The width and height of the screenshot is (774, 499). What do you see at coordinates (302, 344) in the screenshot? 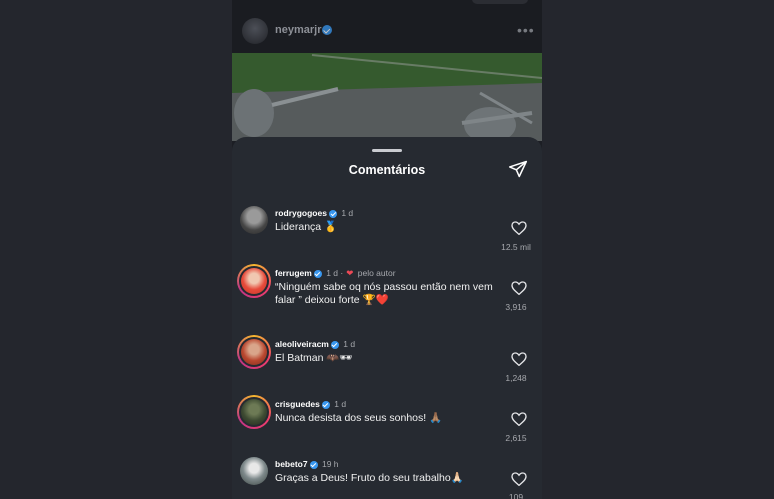
I see `comment-username: aleoliveiracm` at bounding box center [302, 344].